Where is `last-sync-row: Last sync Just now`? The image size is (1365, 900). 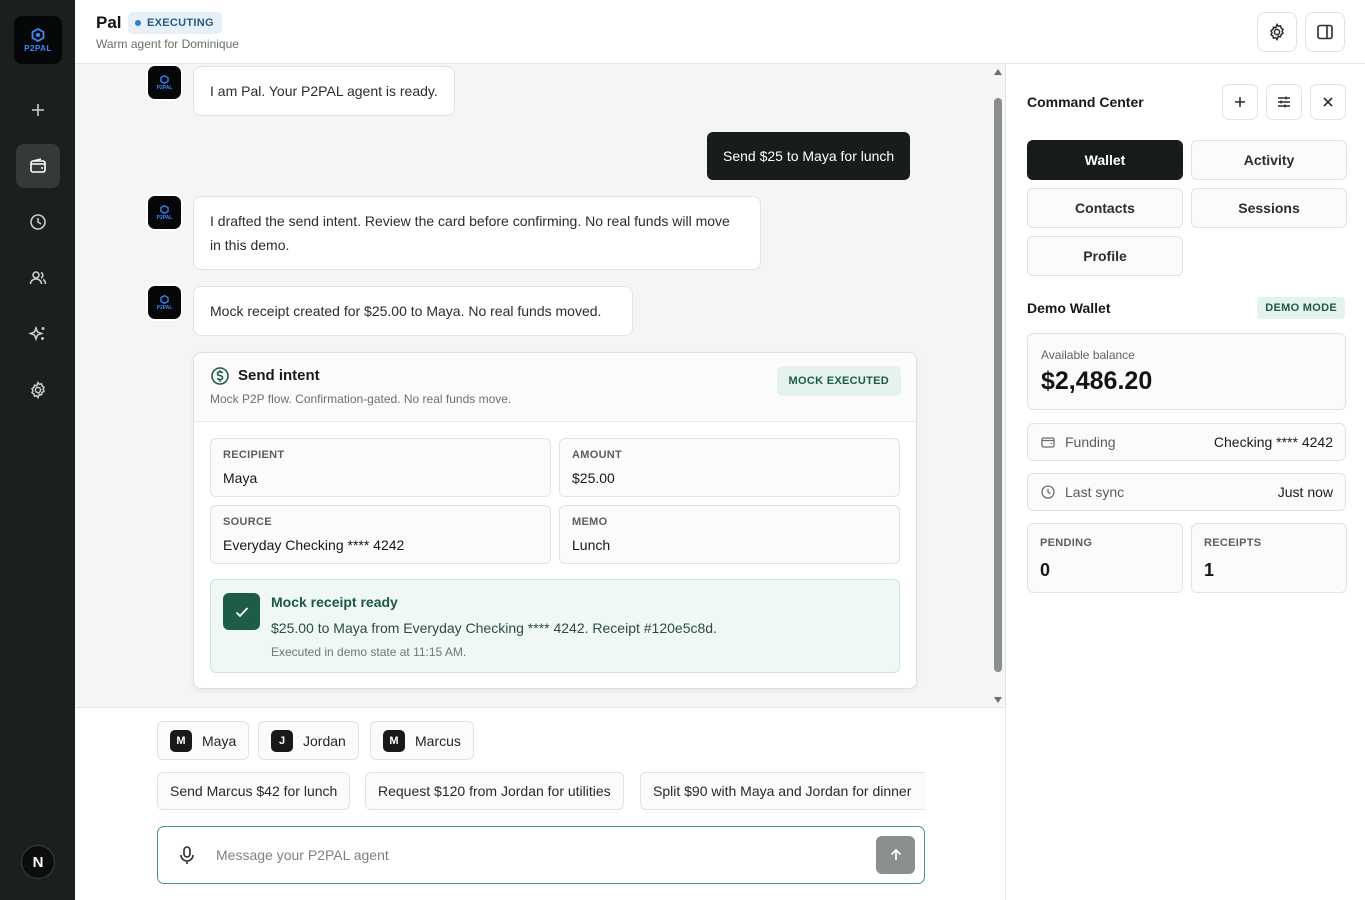 last-sync-row: Last sync Just now is located at coordinates (1186, 492).